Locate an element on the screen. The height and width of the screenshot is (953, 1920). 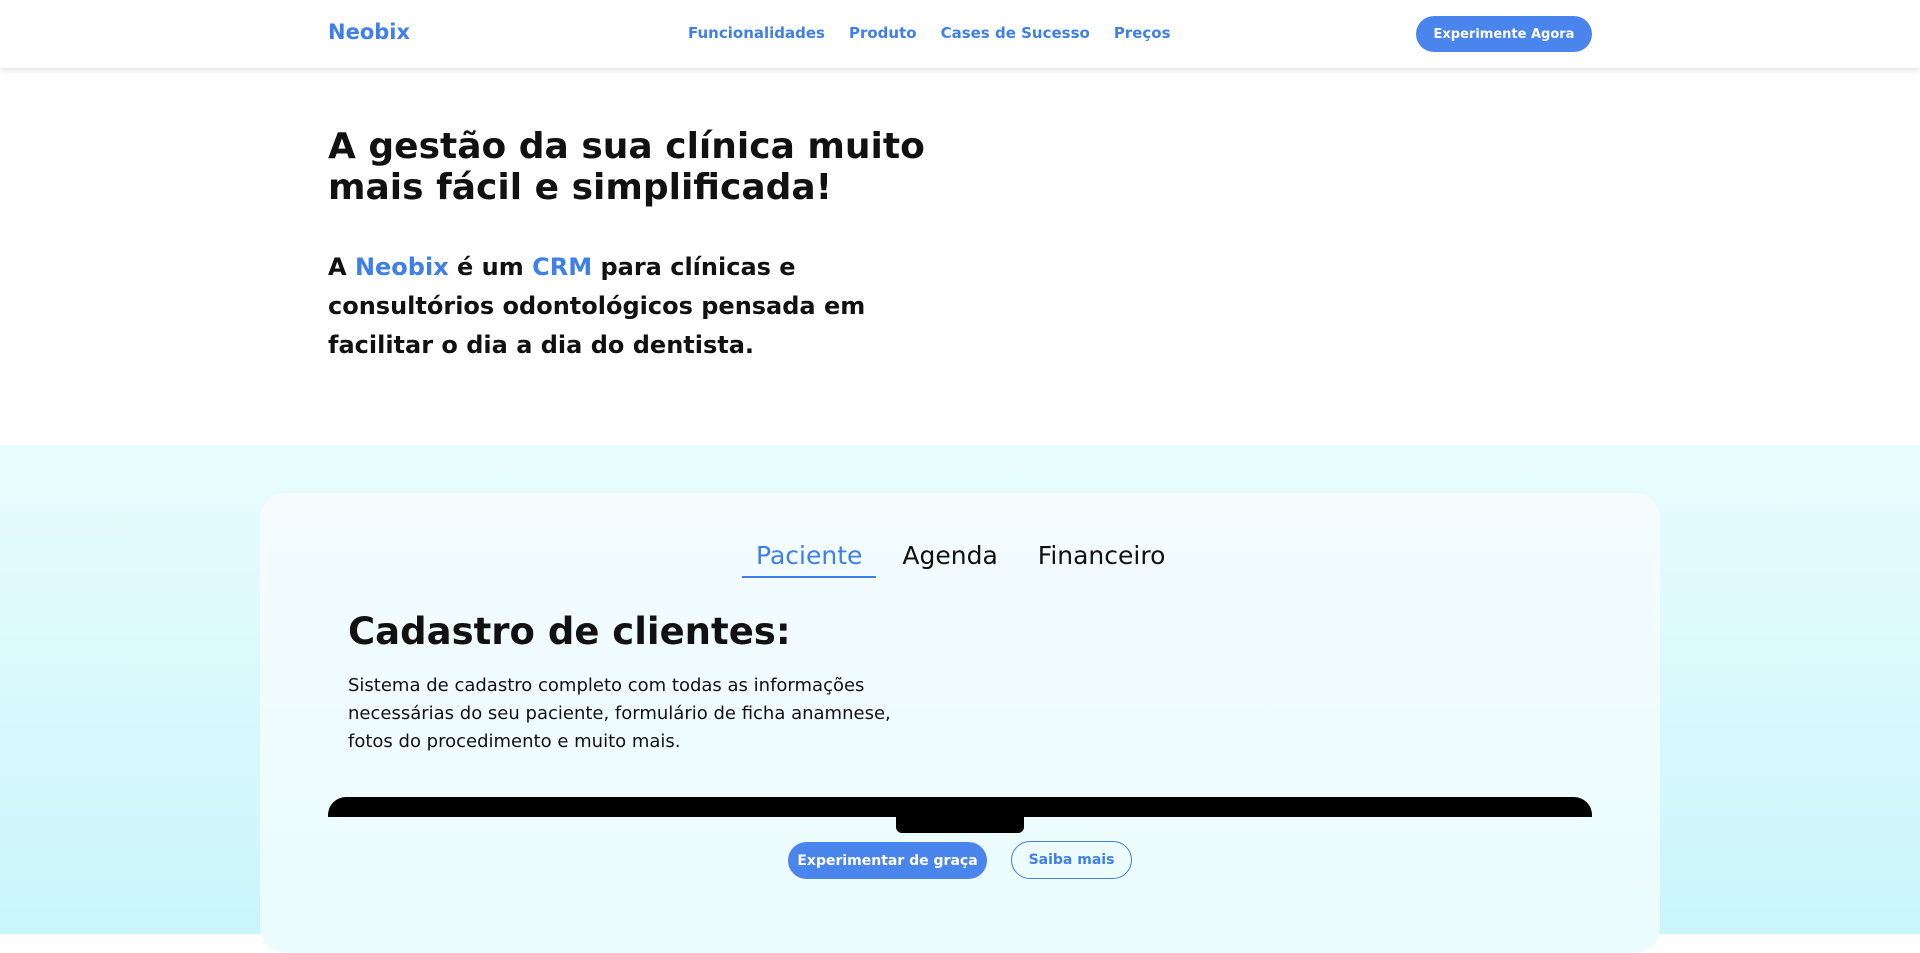
feature-tabs: Paciente Agenda Financeiro is located at coordinates (966, 557).